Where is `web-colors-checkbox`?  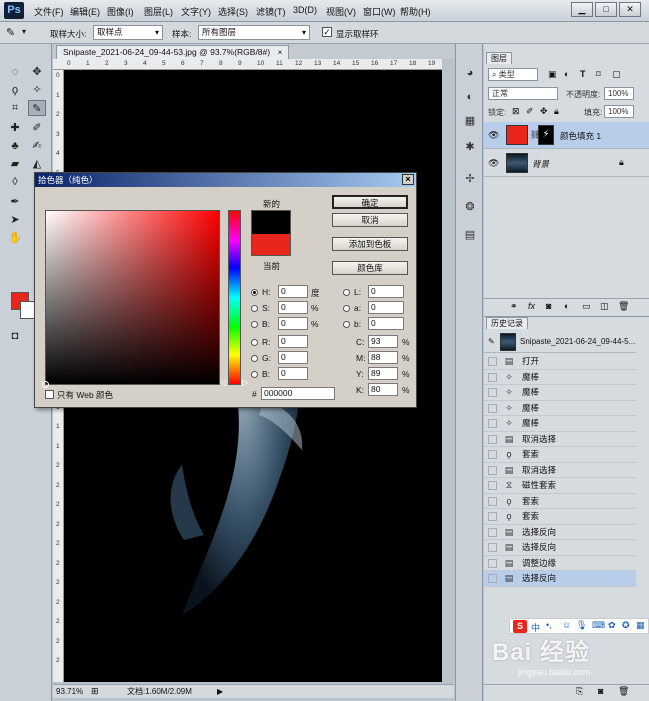 web-colors-checkbox is located at coordinates (49, 394).